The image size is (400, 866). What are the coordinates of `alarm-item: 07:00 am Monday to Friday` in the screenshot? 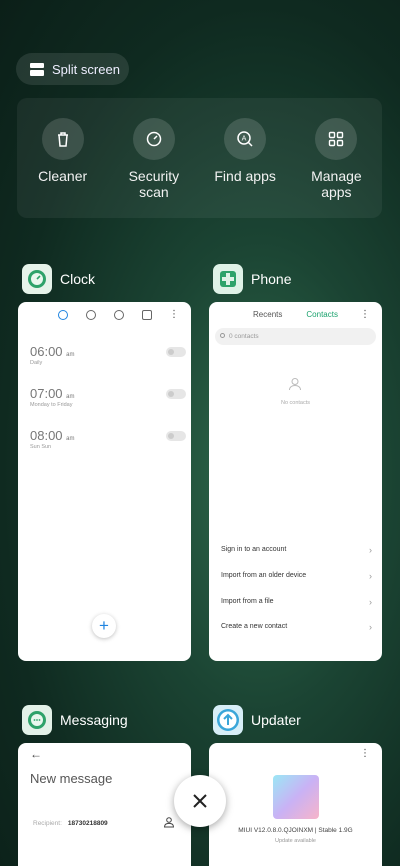 It's located at (108, 397).